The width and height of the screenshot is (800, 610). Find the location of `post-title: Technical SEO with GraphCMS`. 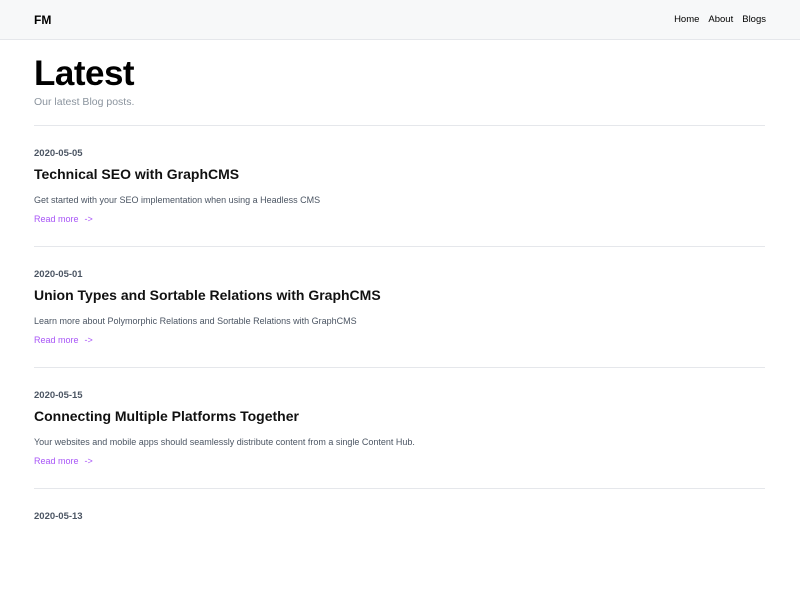

post-title: Technical SEO with GraphCMS is located at coordinates (136, 174).